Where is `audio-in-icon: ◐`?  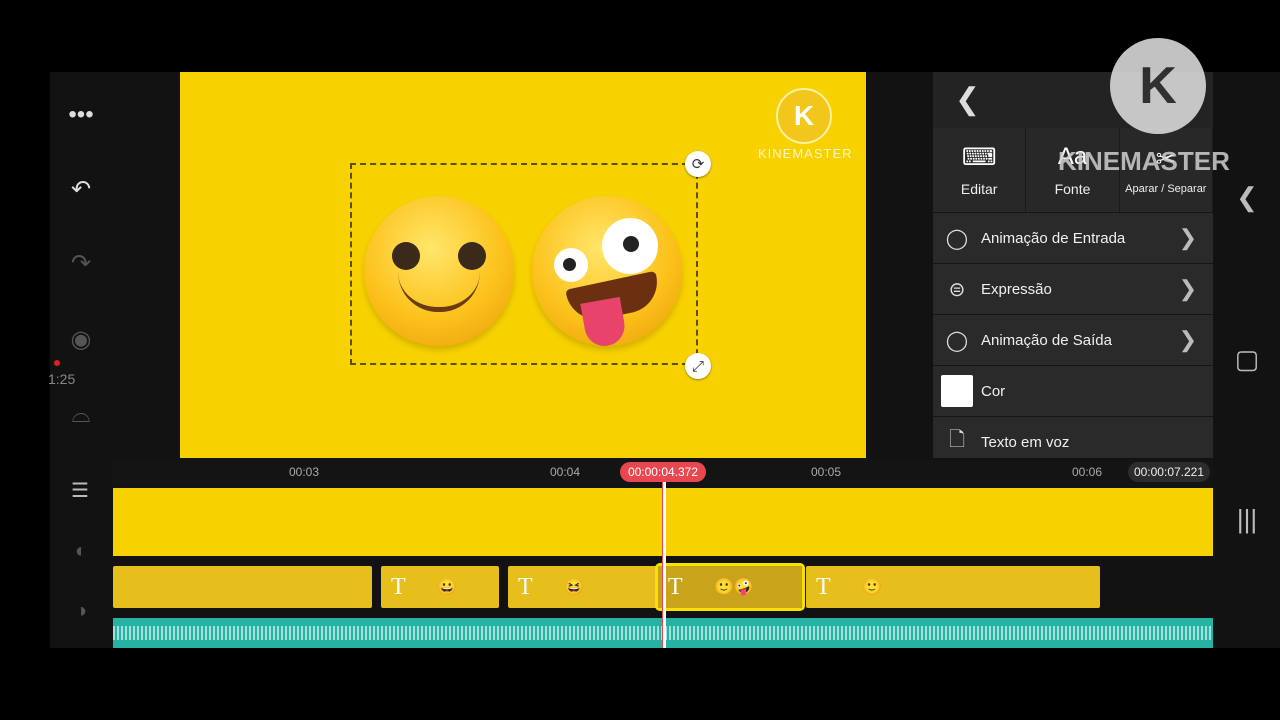 audio-in-icon: ◐ is located at coordinates (81, 551).